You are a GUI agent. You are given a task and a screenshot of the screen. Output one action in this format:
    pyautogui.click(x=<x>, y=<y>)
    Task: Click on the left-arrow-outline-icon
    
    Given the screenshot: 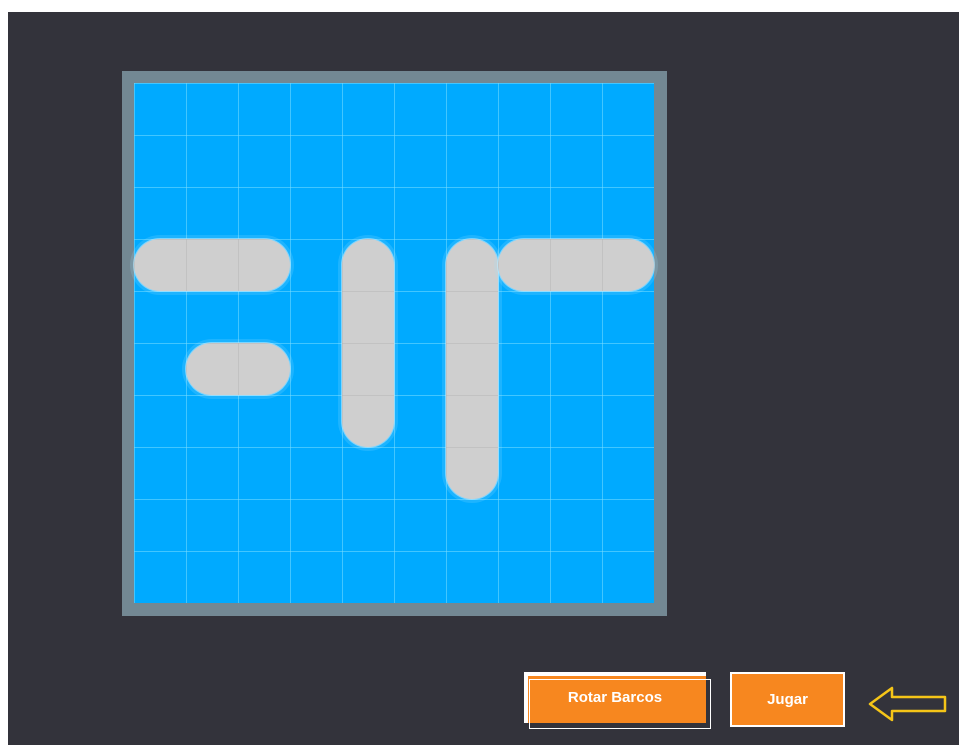 What is the action you would take?
    pyautogui.click(x=907, y=704)
    